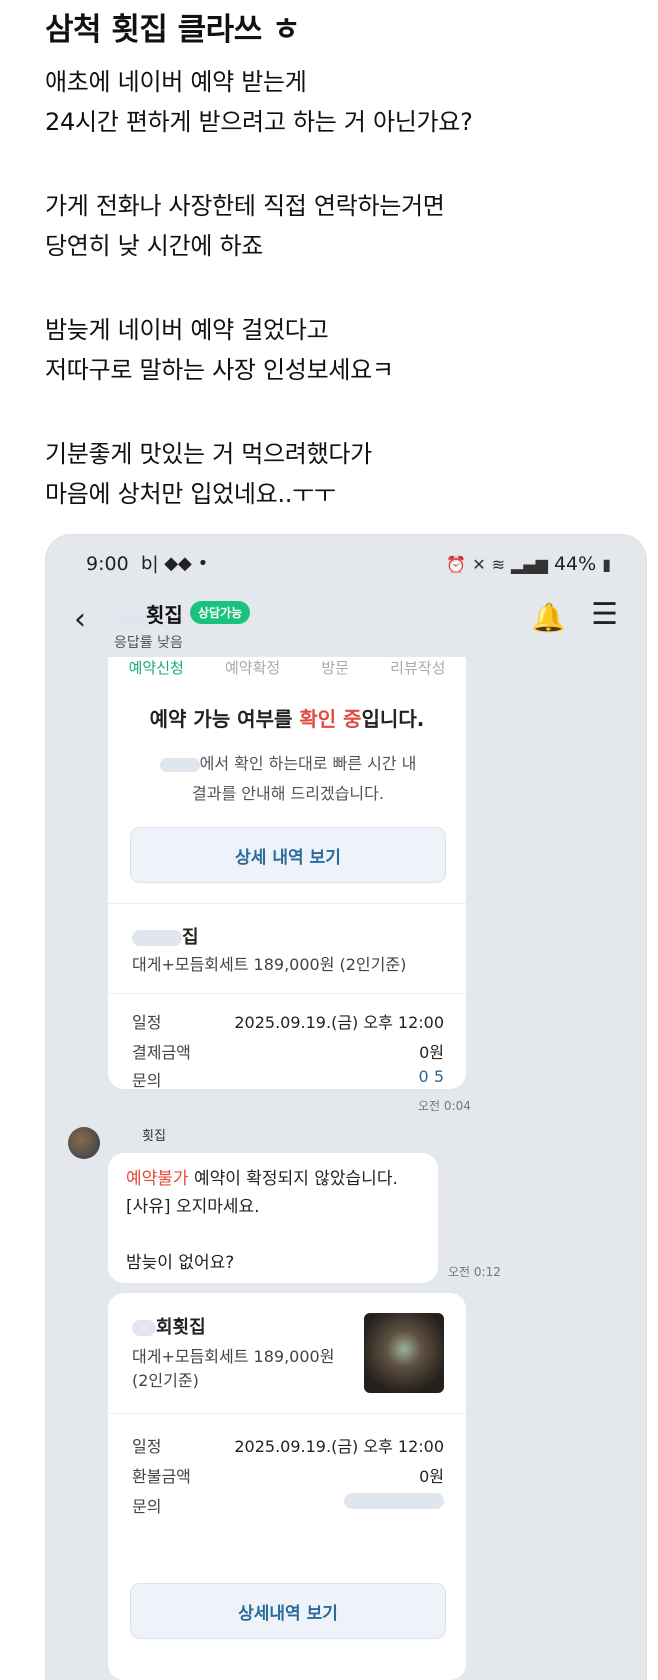 This screenshot has width=658, height=1680. What do you see at coordinates (418, 668) in the screenshot?
I see `step-review: 리뷰작성` at bounding box center [418, 668].